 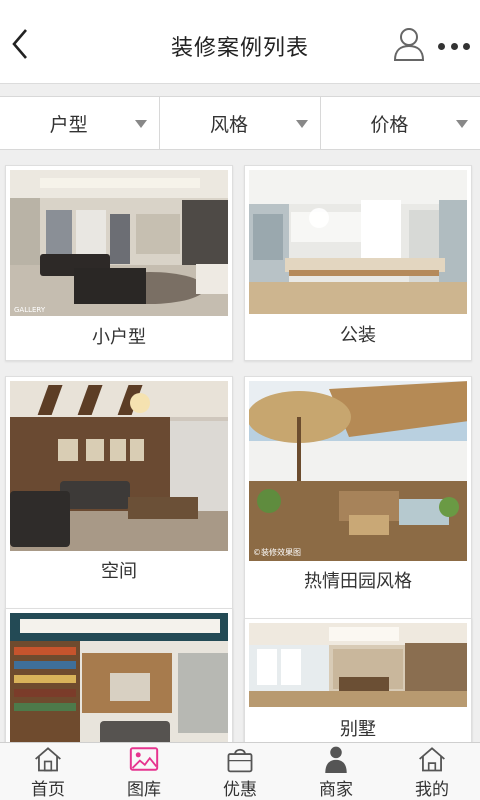 I want to click on case-caption: 空间, so click(x=119, y=571).